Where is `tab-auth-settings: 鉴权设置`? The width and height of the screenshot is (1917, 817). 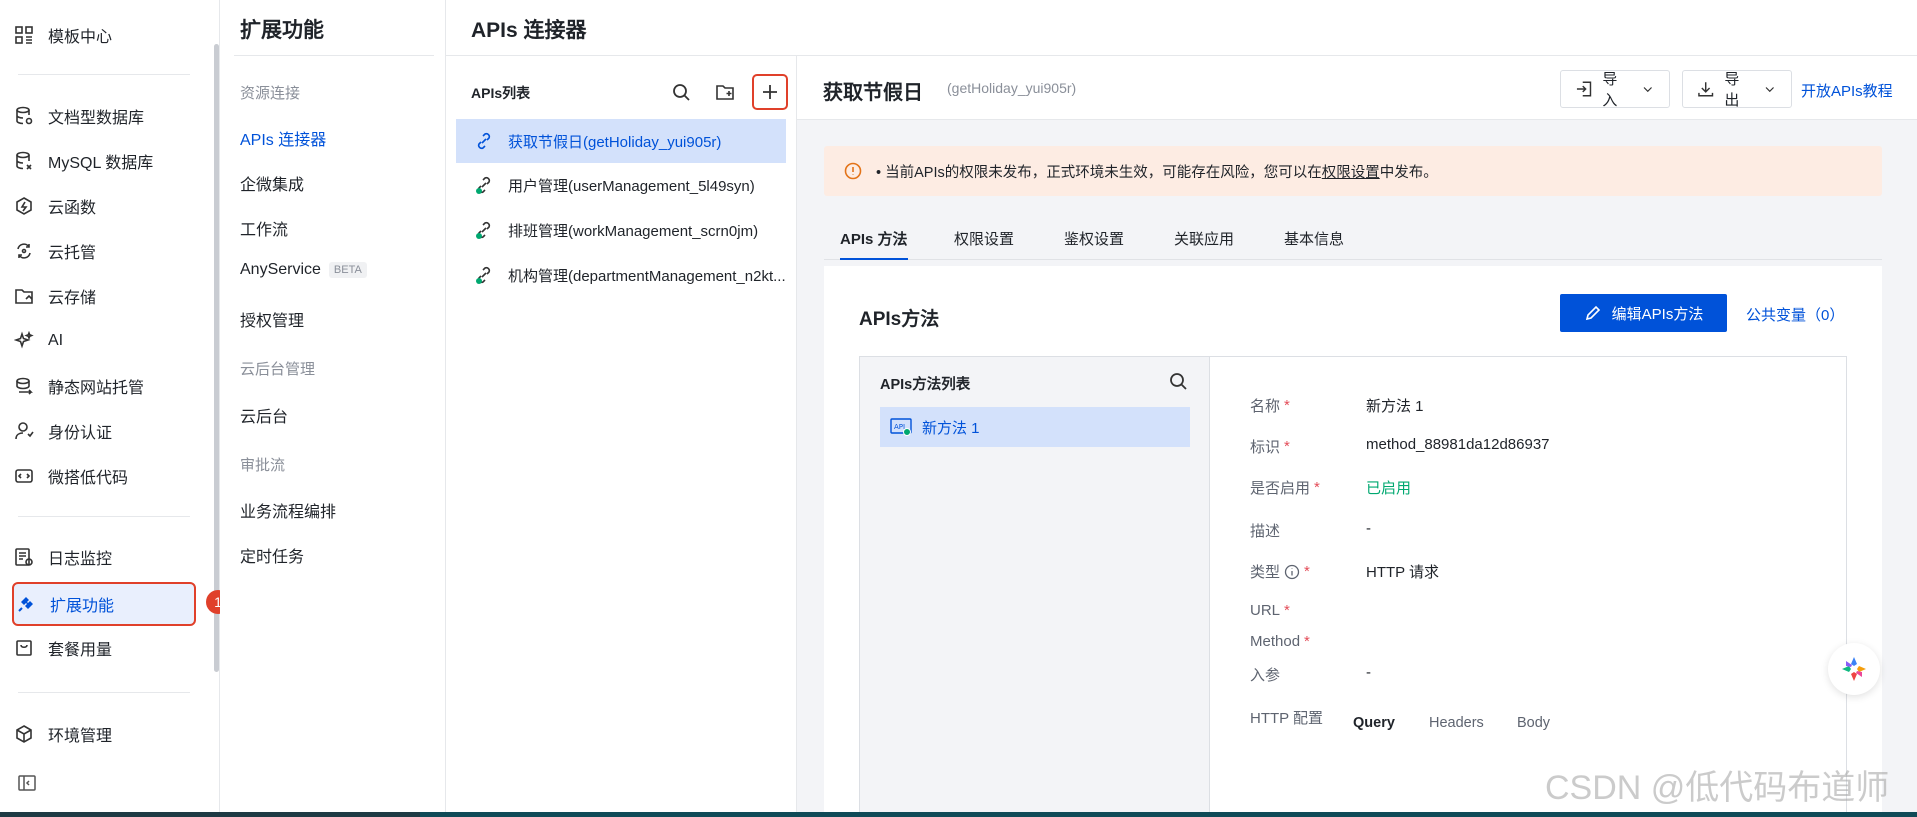
tab-auth-settings: 鉴权设置 is located at coordinates (1094, 238).